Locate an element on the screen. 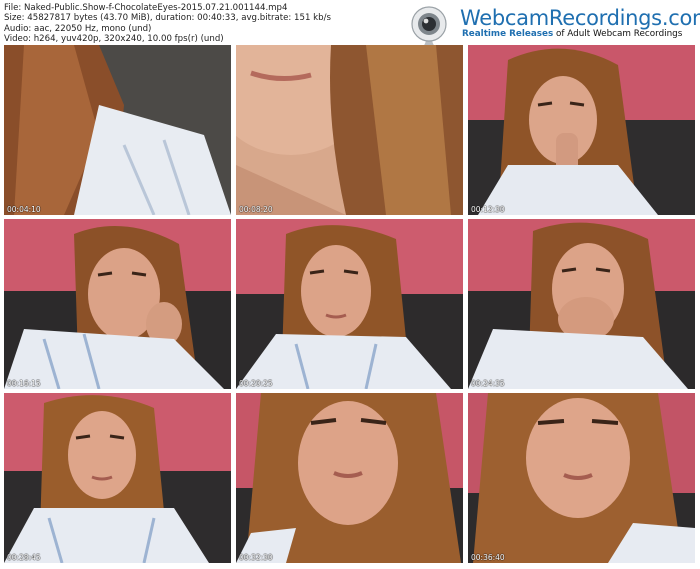  thumbnail-timestamp: 00:36:40 is located at coordinates (488, 557).